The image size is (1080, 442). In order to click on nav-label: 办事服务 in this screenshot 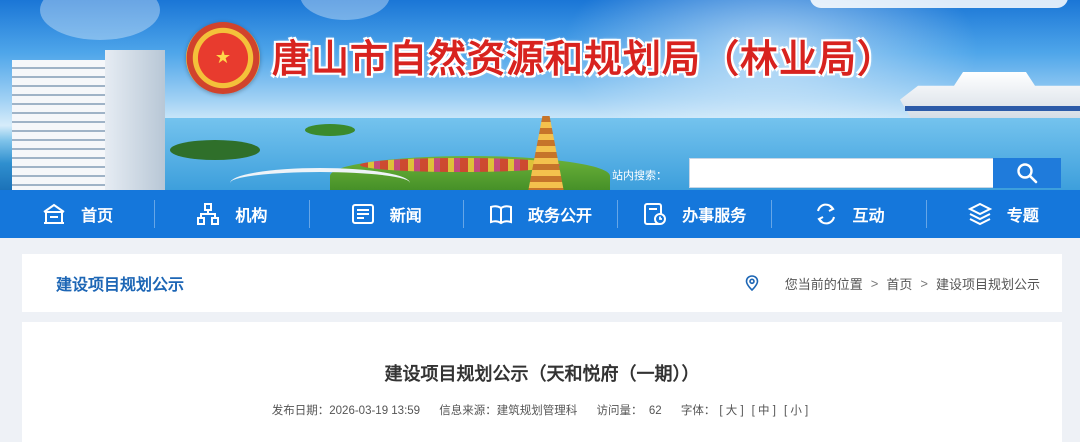, I will do `click(714, 216)`.